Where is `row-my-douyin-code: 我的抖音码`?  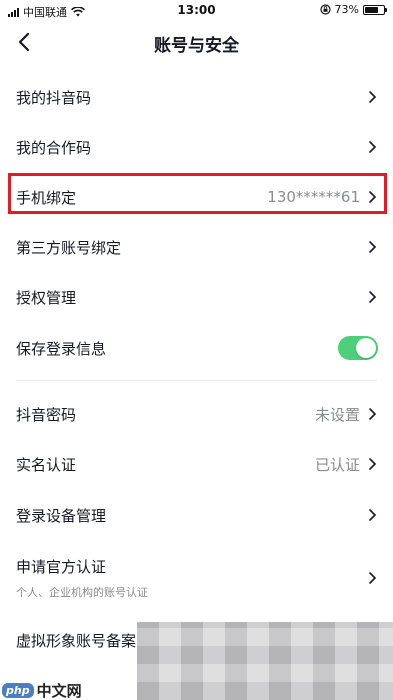
row-my-douyin-code: 我的抖音码 is located at coordinates (196, 97).